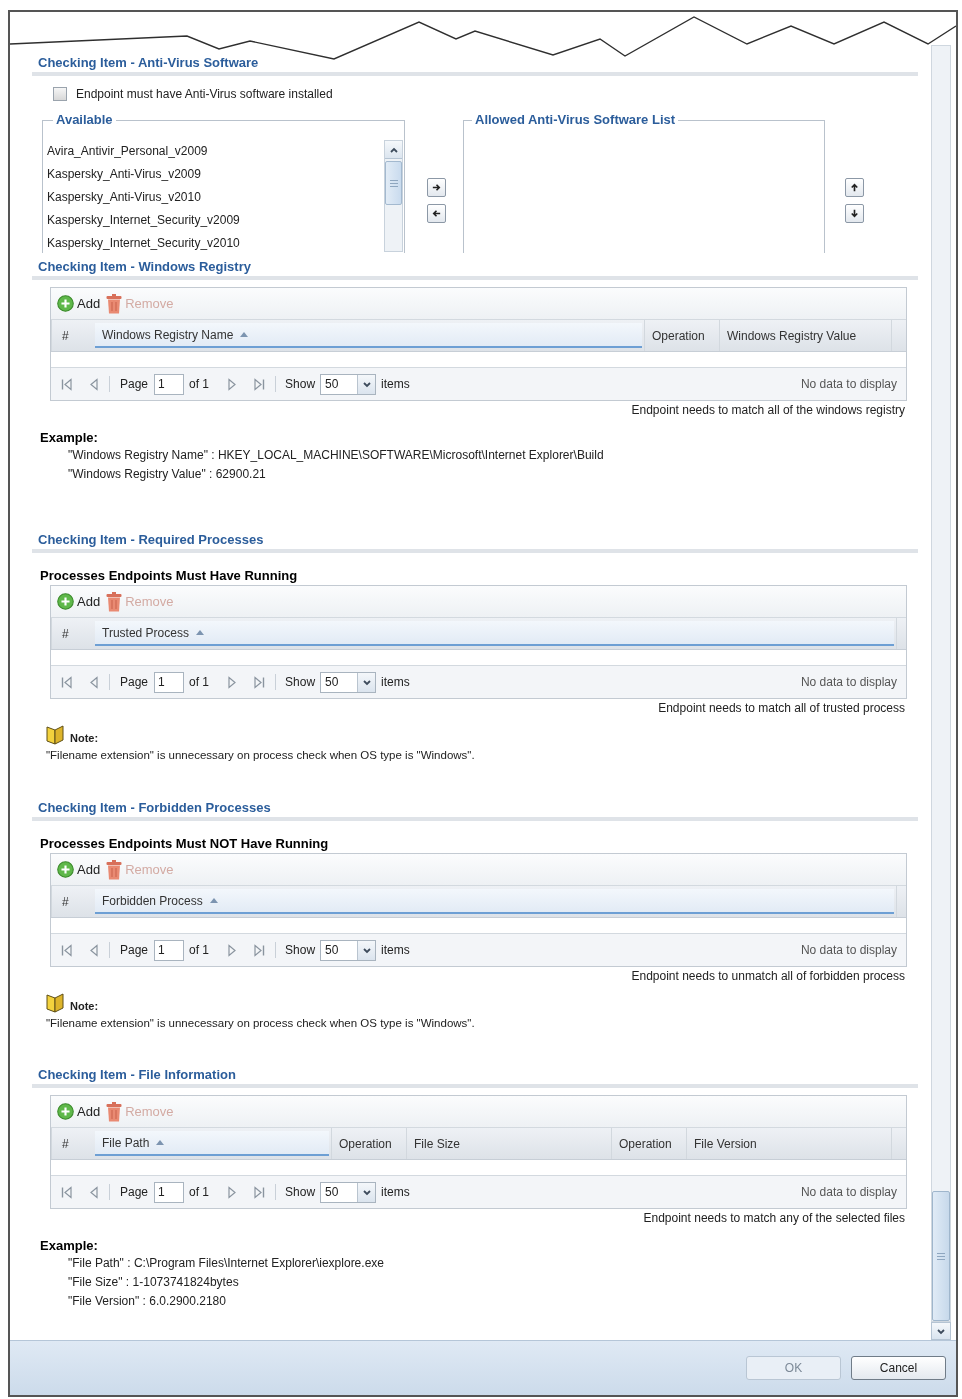 Image resolution: width=962 pixels, height=1399 pixels. Describe the element at coordinates (124, 174) in the screenshot. I see `list-item: Kaspersky_Anti-Virus_v2009` at that location.